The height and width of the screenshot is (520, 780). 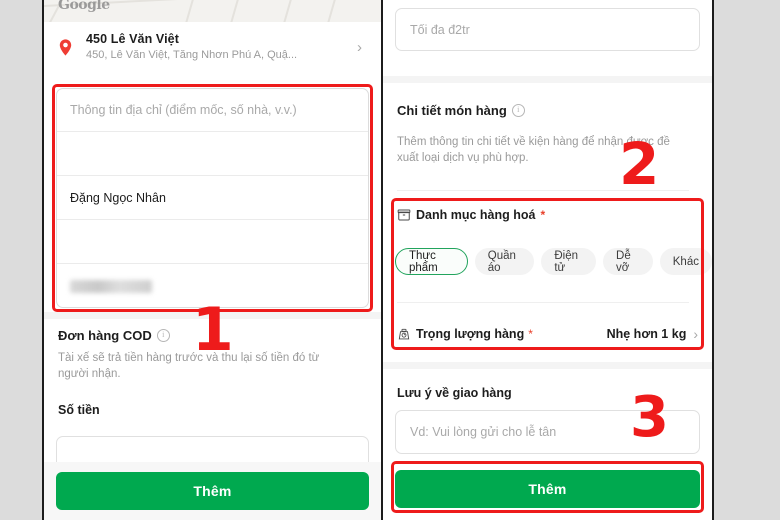 What do you see at coordinates (646, 334) in the screenshot?
I see `weight-value: Nhẹ hơn 1 kg` at bounding box center [646, 334].